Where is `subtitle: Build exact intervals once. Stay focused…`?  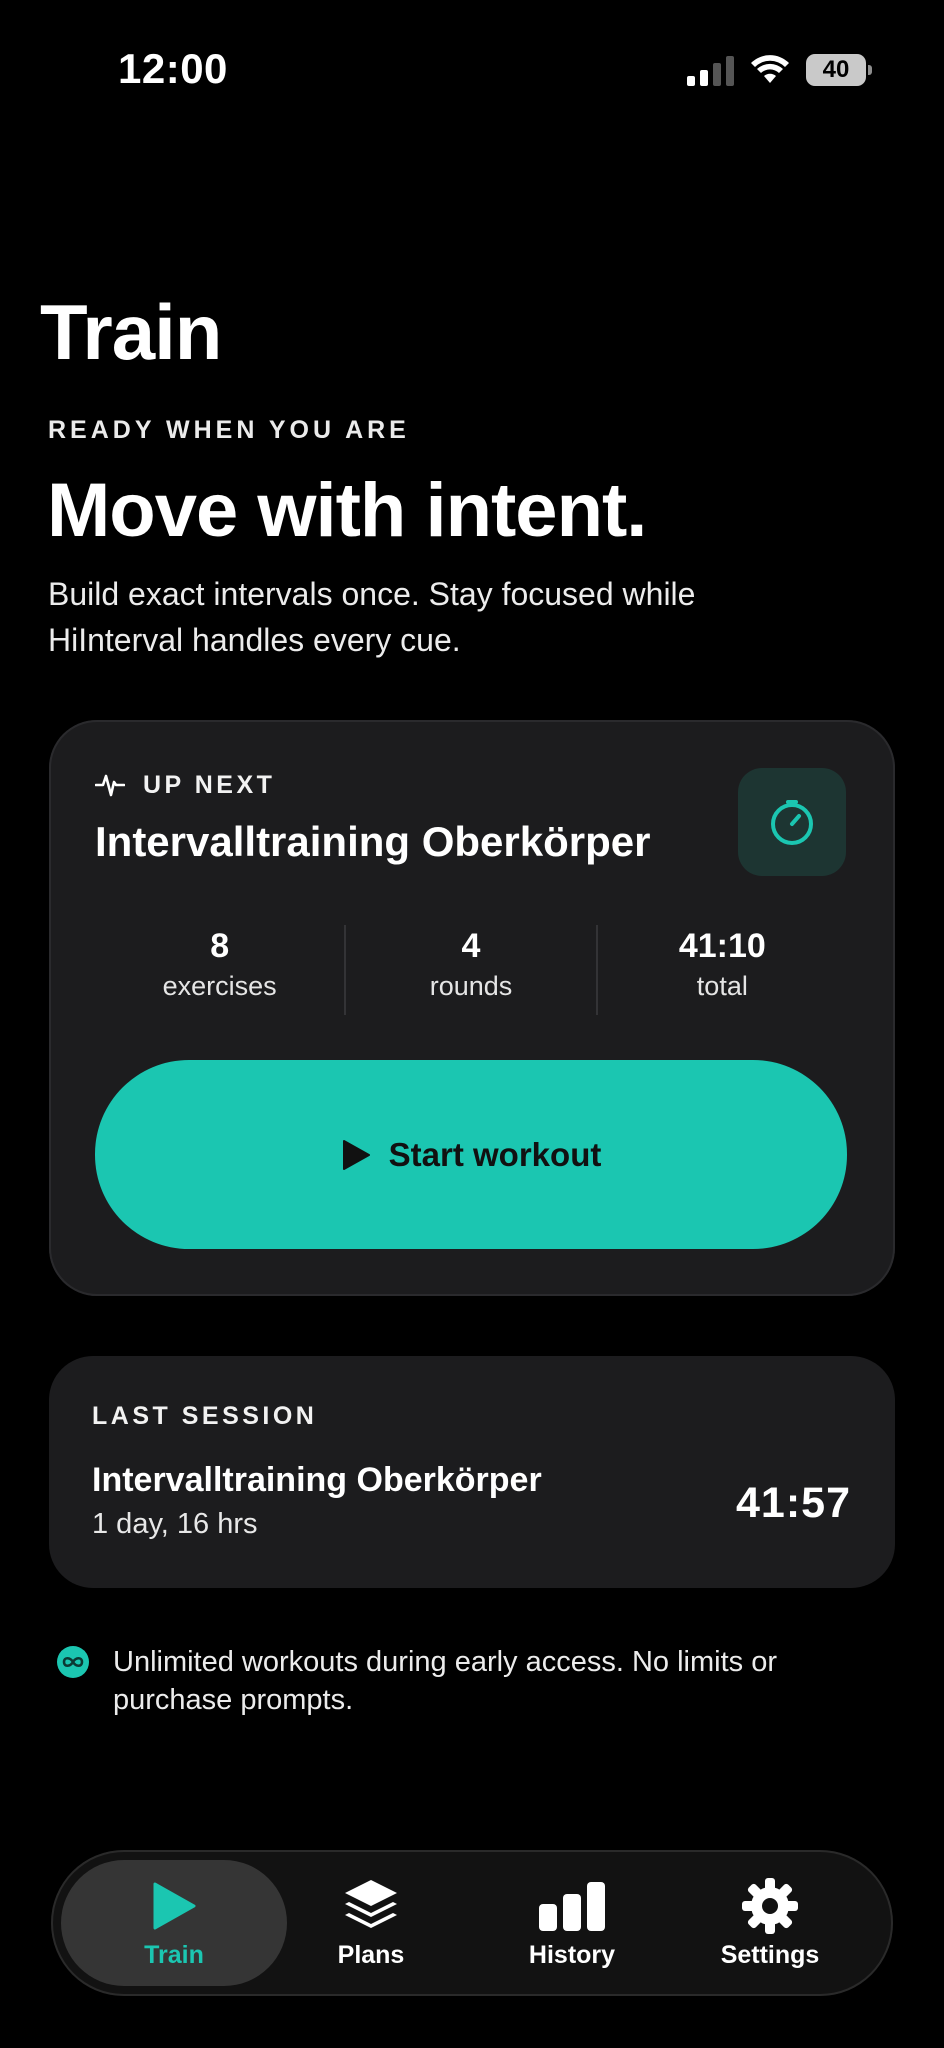 subtitle: Build exact intervals once. Stay focused… is located at coordinates (372, 617).